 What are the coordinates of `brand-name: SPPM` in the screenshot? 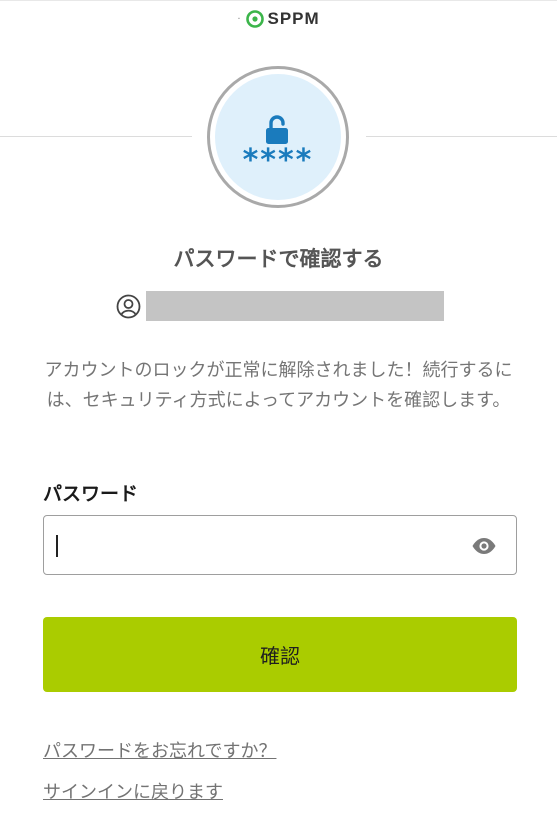 It's located at (293, 18).